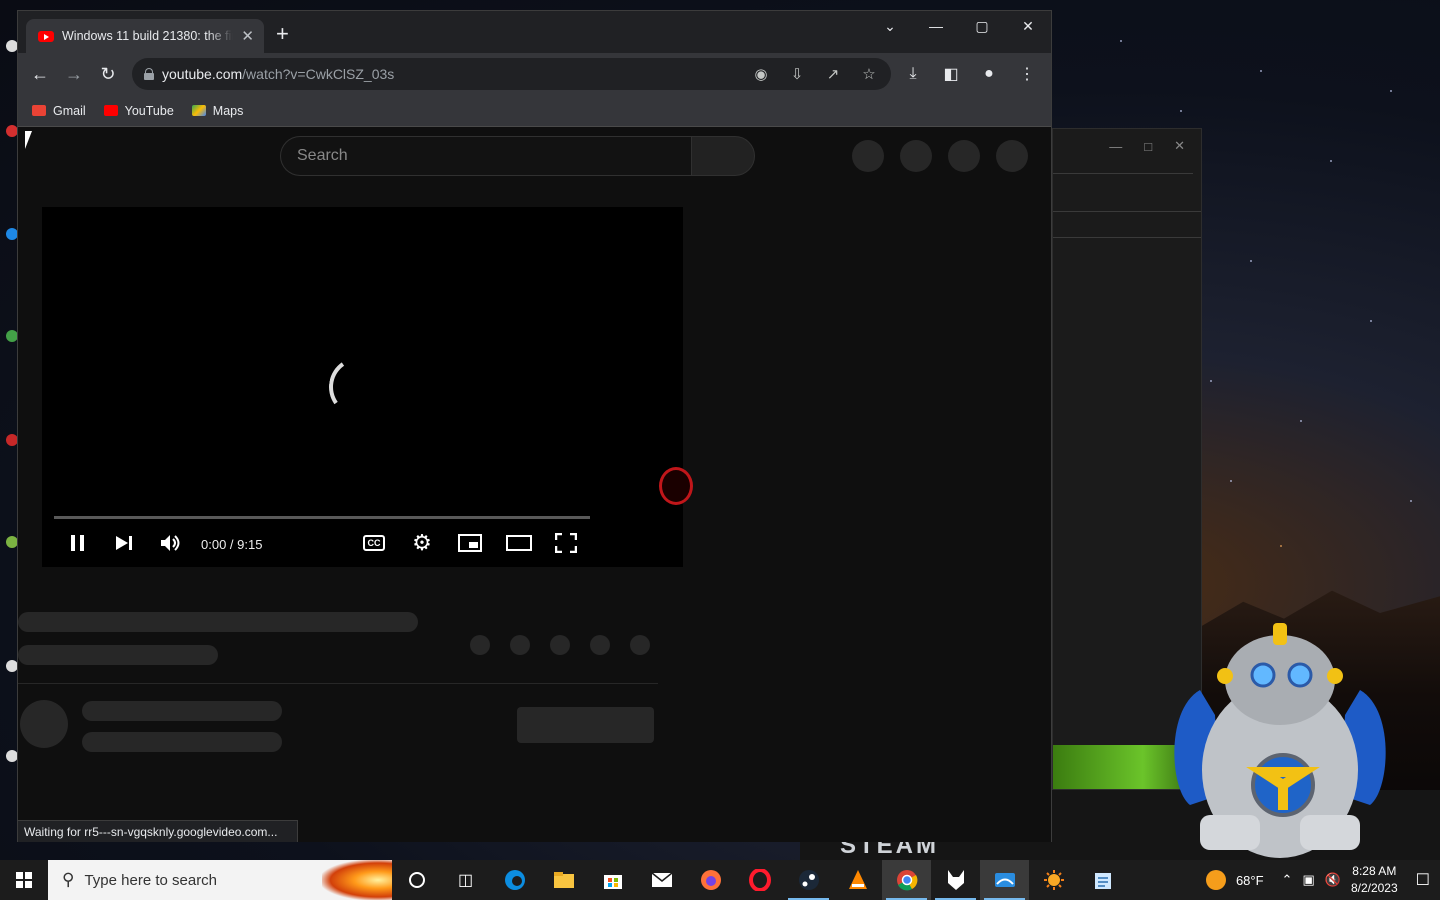 The width and height of the screenshot is (1440, 900). I want to click on taskbar-app-sunny, so click(1053, 880).